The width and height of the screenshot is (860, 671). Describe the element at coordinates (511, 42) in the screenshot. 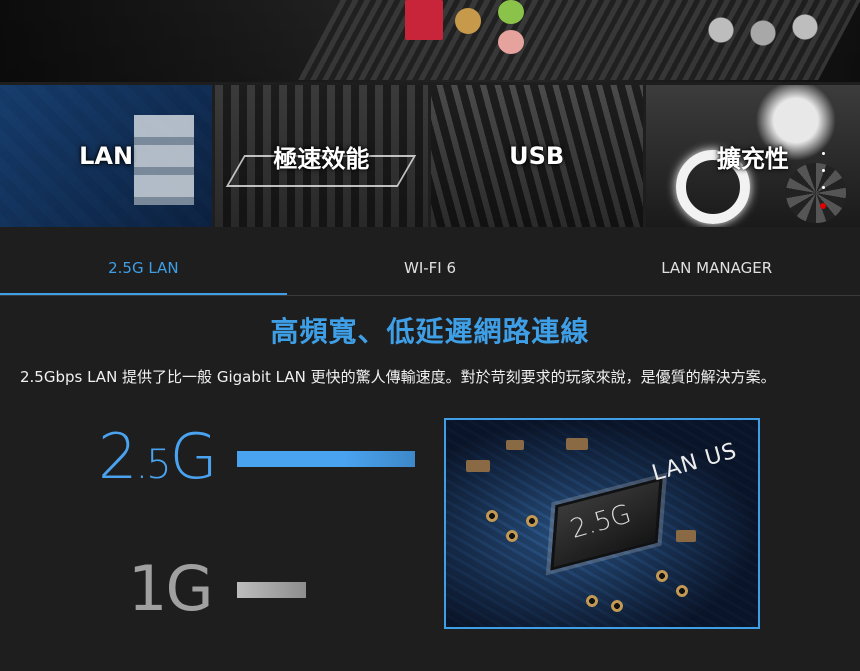

I see `audio-jack-pink` at that location.